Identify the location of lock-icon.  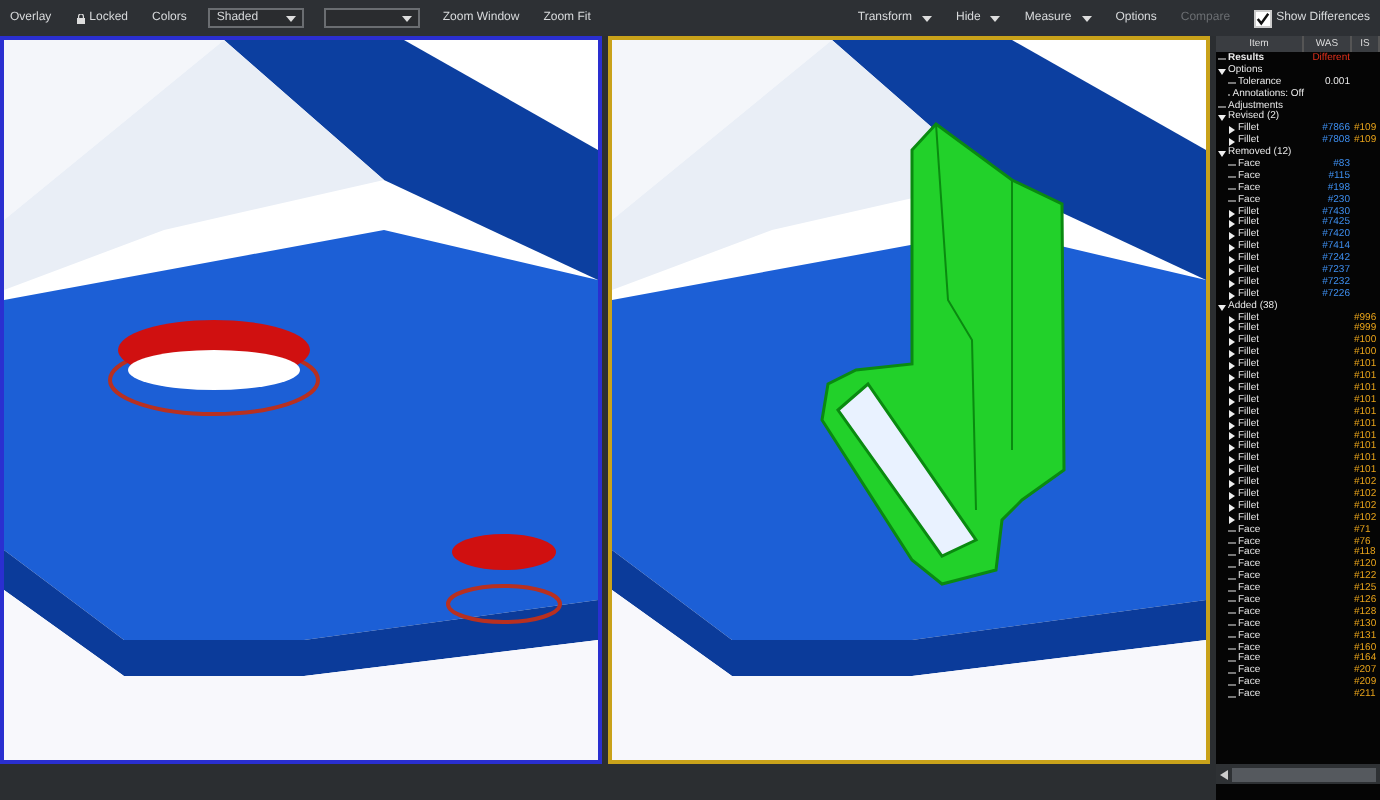
(80, 18).